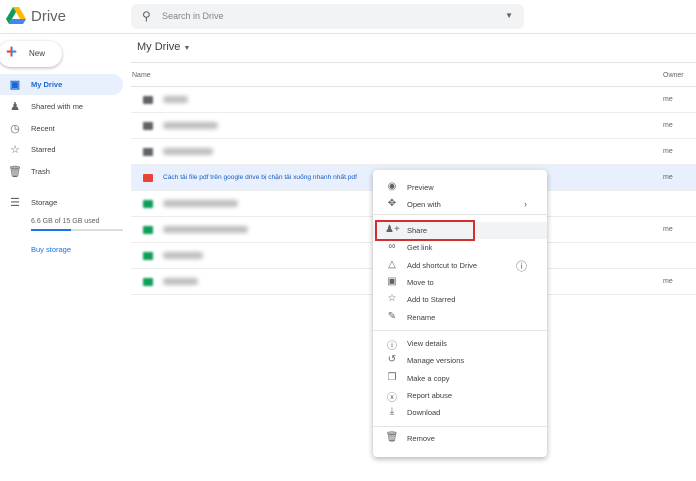 This screenshot has height=481, width=696. What do you see at coordinates (43, 128) in the screenshot?
I see `label: Recent` at bounding box center [43, 128].